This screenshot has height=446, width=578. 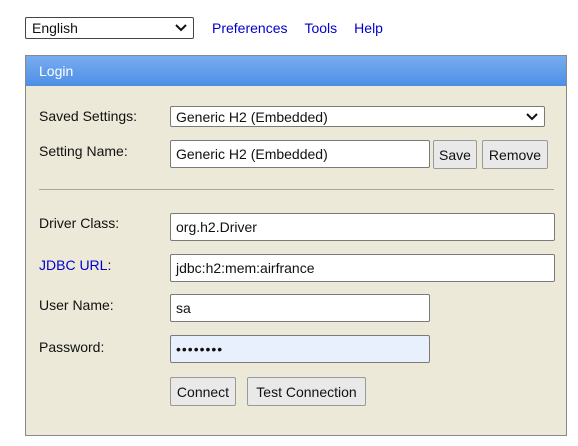 I want to click on jdbc-url-colon: :, so click(x=109, y=265).